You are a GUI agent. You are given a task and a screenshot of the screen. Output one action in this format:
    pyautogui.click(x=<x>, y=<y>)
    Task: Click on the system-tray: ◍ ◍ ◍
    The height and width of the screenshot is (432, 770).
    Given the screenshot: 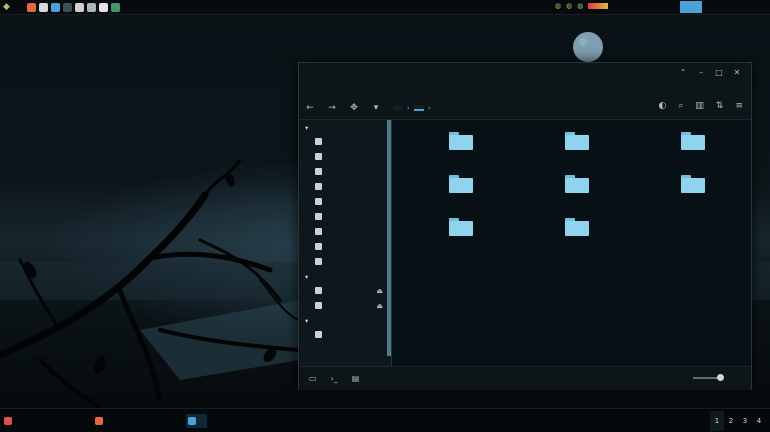 What is the action you would take?
    pyautogui.click(x=582, y=6)
    